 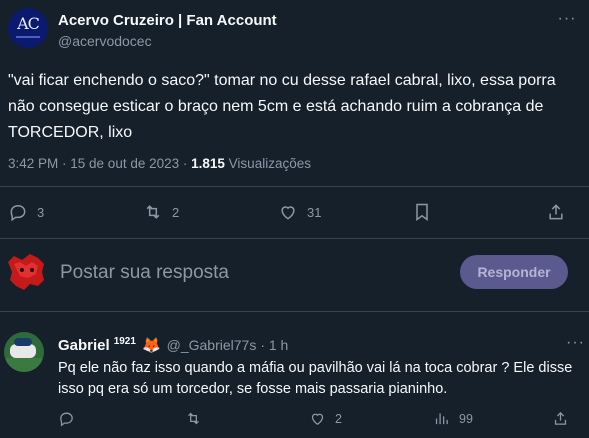 I want to click on bookmark-button, so click(x=422, y=212).